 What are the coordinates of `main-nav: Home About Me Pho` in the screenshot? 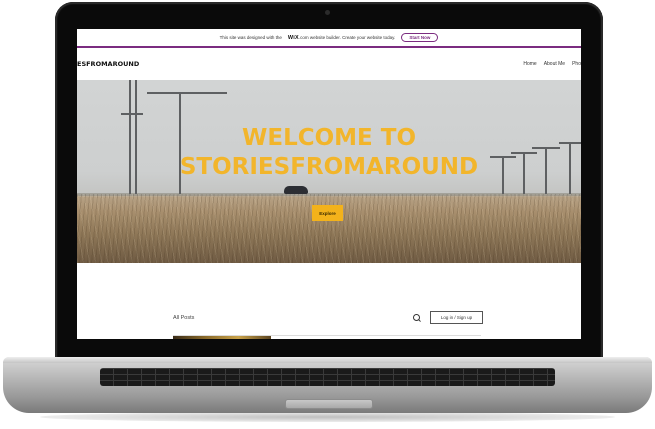 It's located at (552, 64).